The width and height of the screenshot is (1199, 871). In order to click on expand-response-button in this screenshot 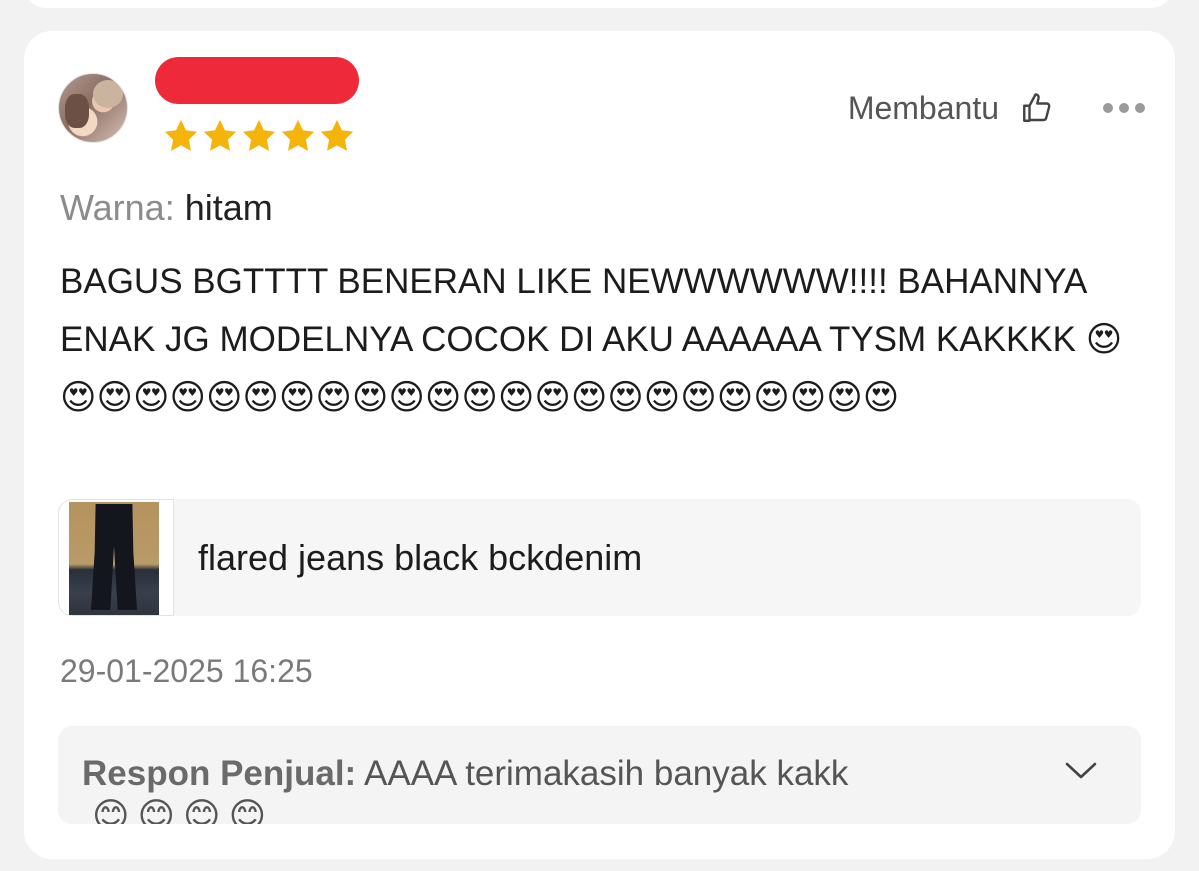, I will do `click(1081, 770)`.